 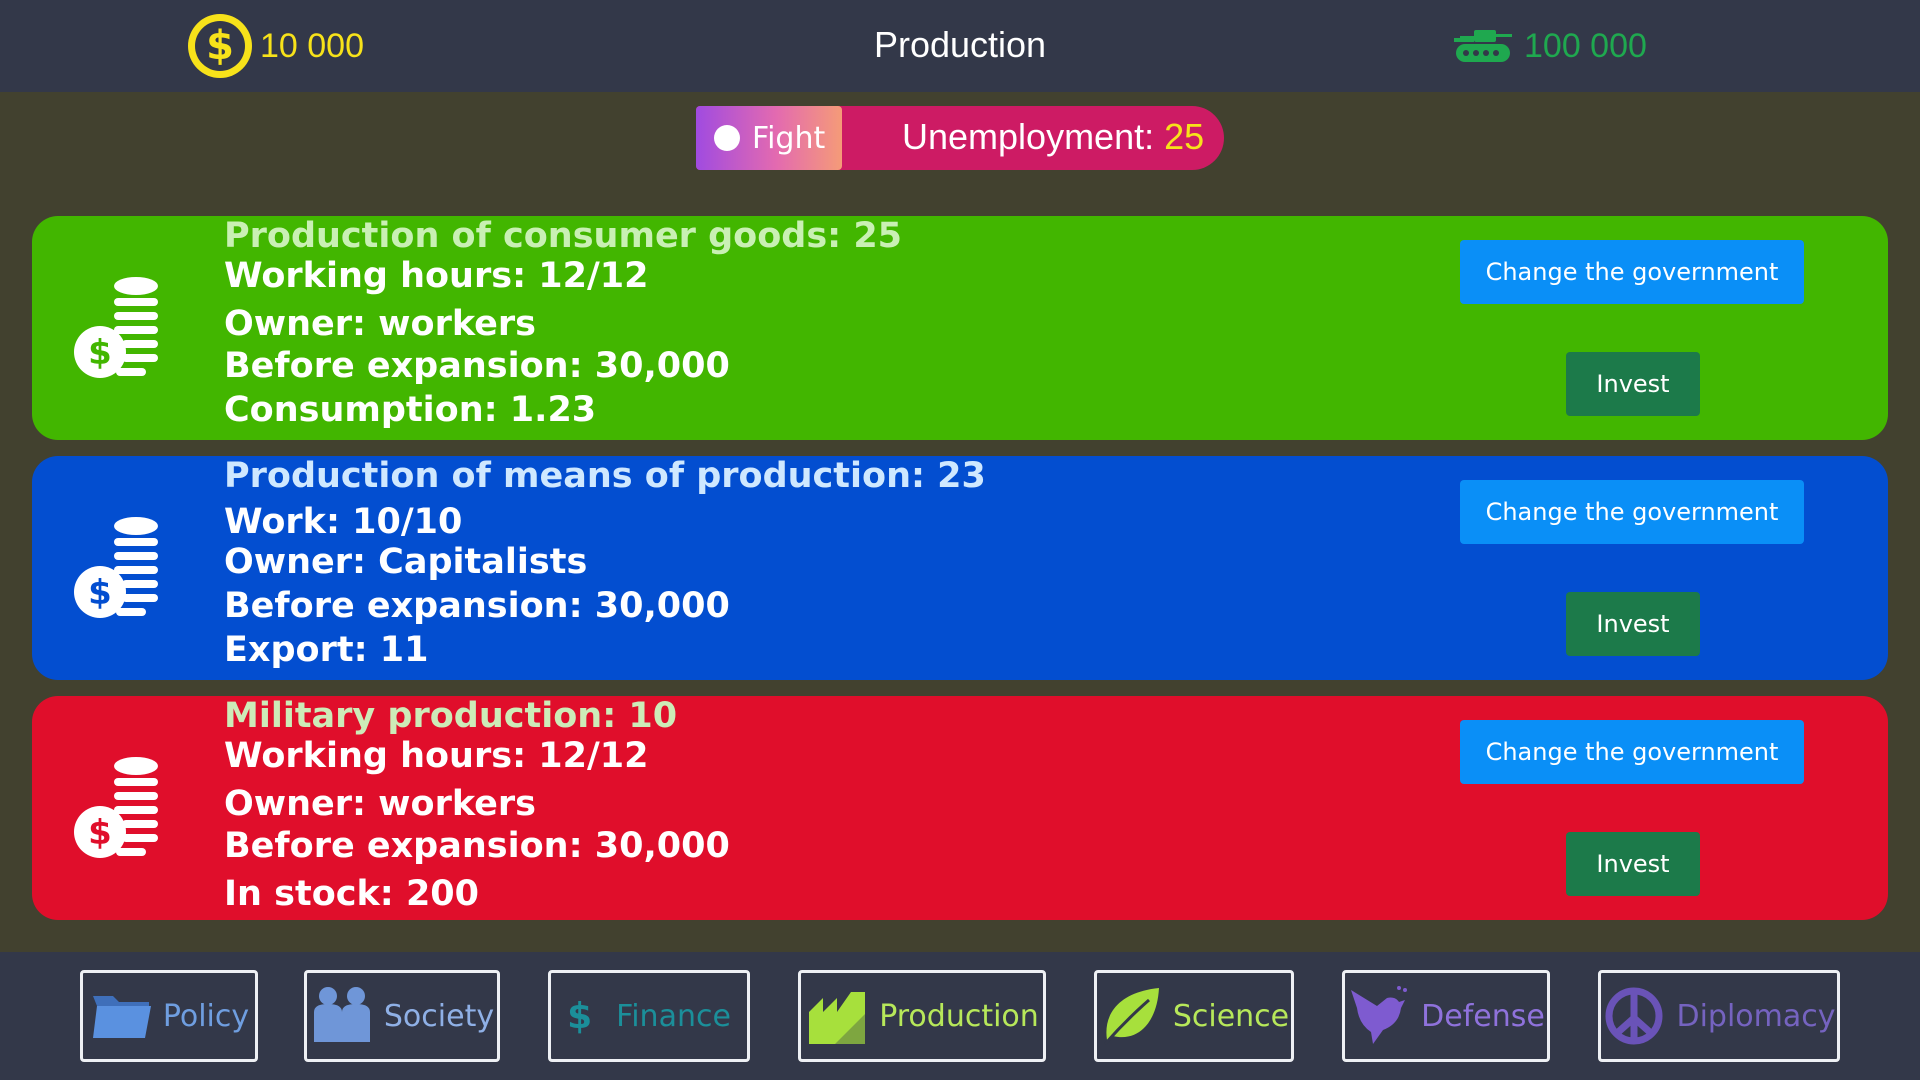 I want to click on dollar-icon: $, so click(x=580, y=1016).